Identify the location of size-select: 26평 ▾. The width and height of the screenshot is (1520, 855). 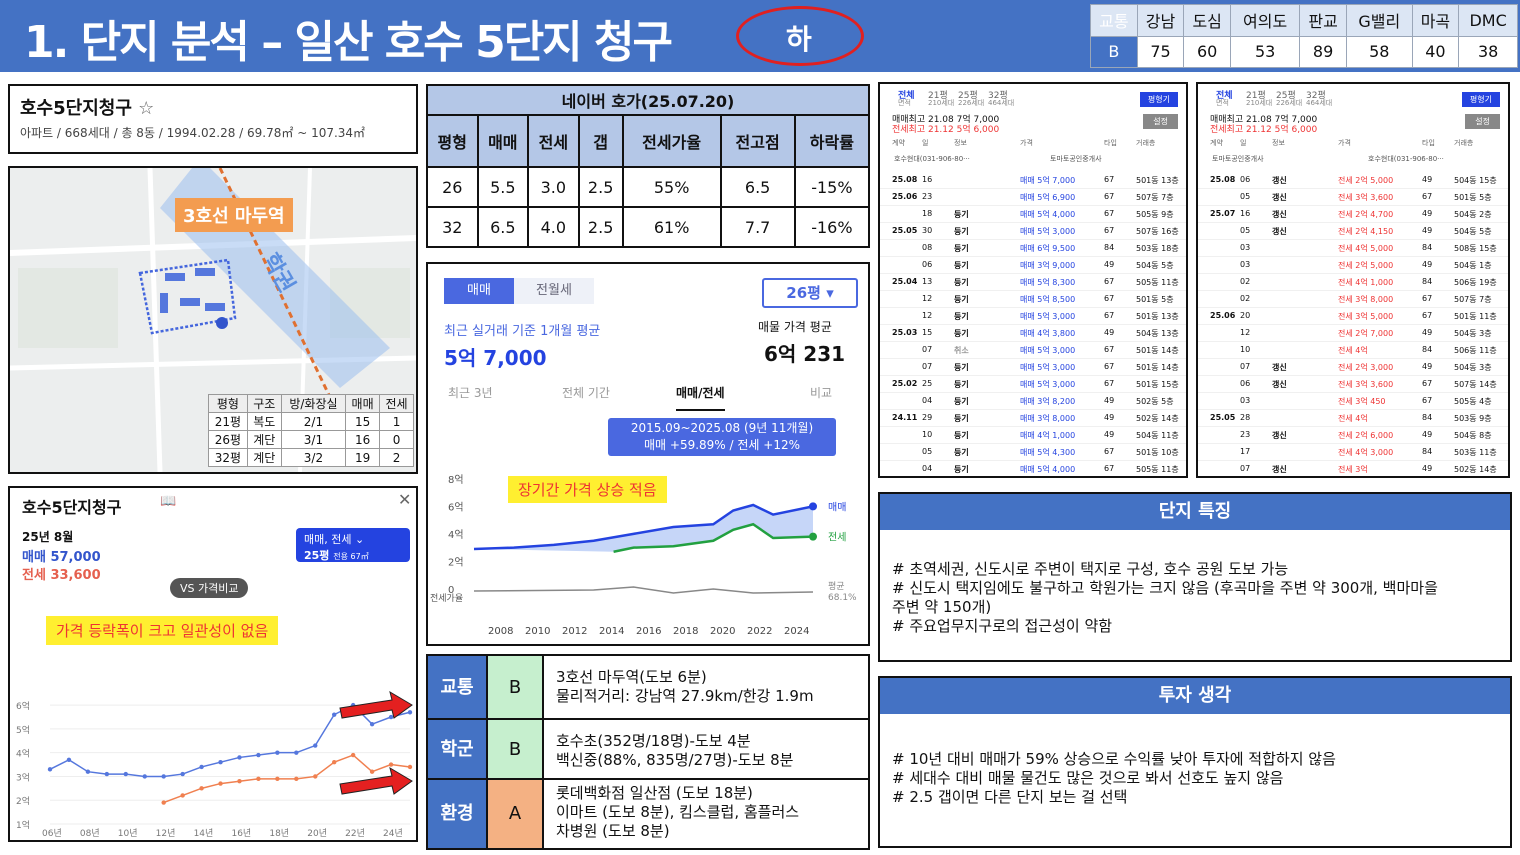
(810, 293).